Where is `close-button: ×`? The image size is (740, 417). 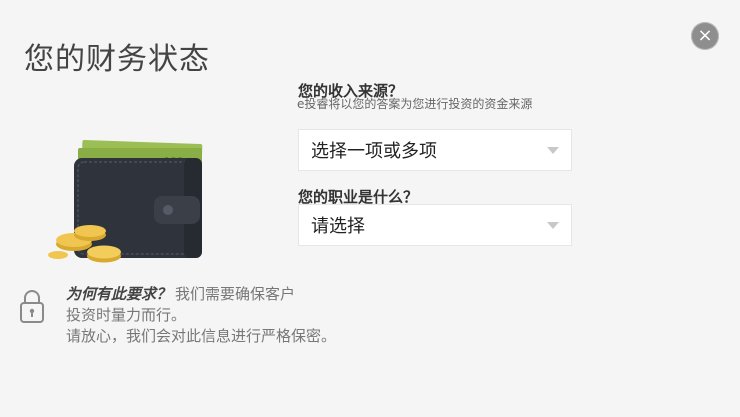
close-button: × is located at coordinates (705, 36).